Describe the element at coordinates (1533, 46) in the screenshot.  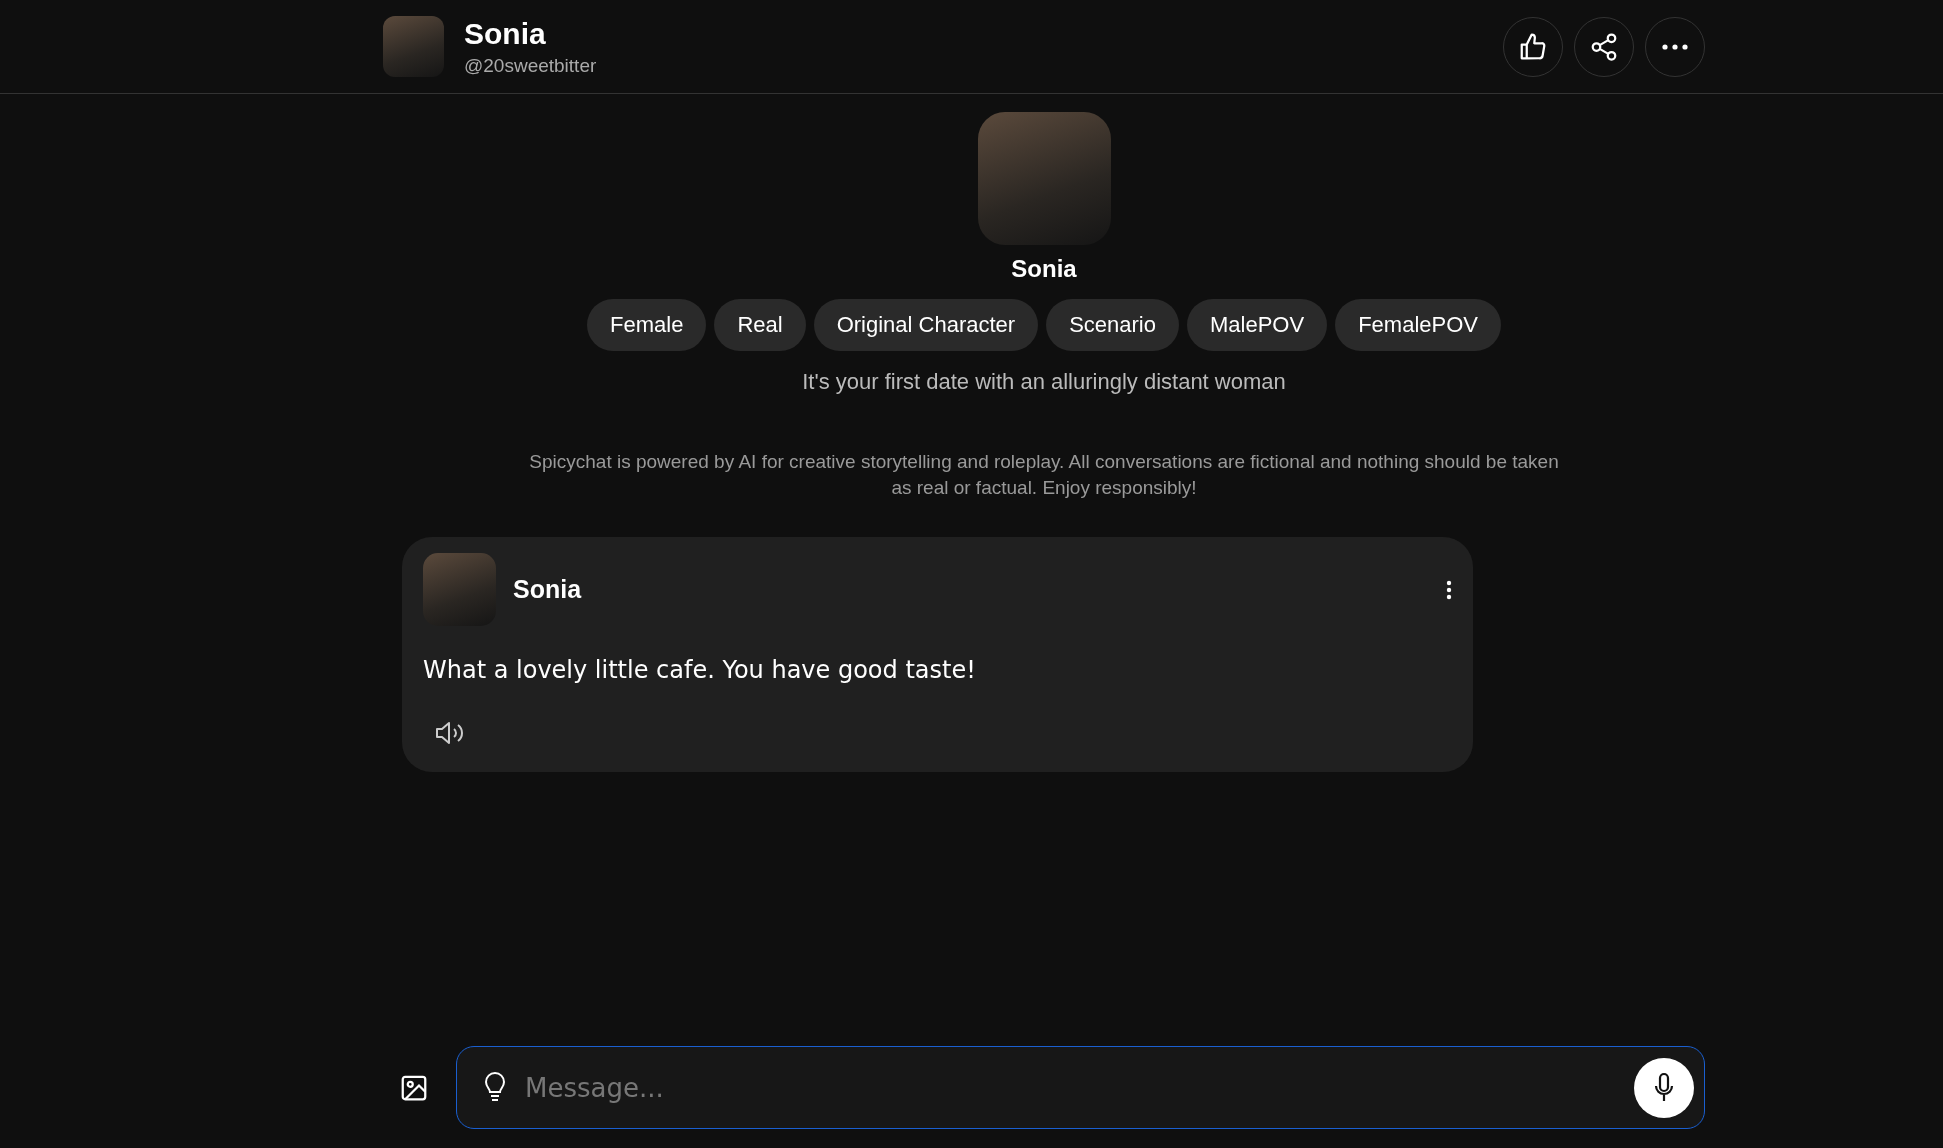
I see `thumbs-up-icon` at that location.